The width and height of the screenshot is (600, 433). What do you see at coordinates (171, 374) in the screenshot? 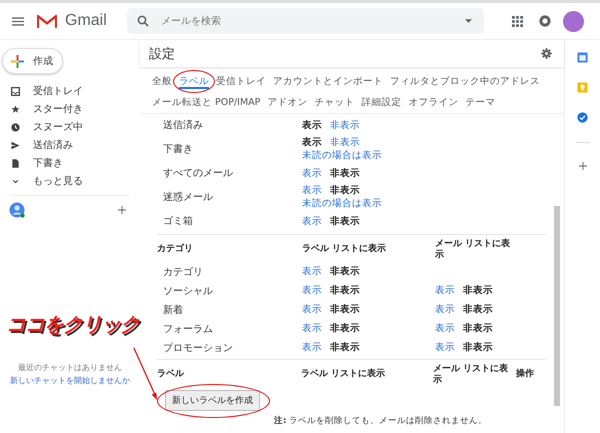
I see `section-heading: ラベル` at bounding box center [171, 374].